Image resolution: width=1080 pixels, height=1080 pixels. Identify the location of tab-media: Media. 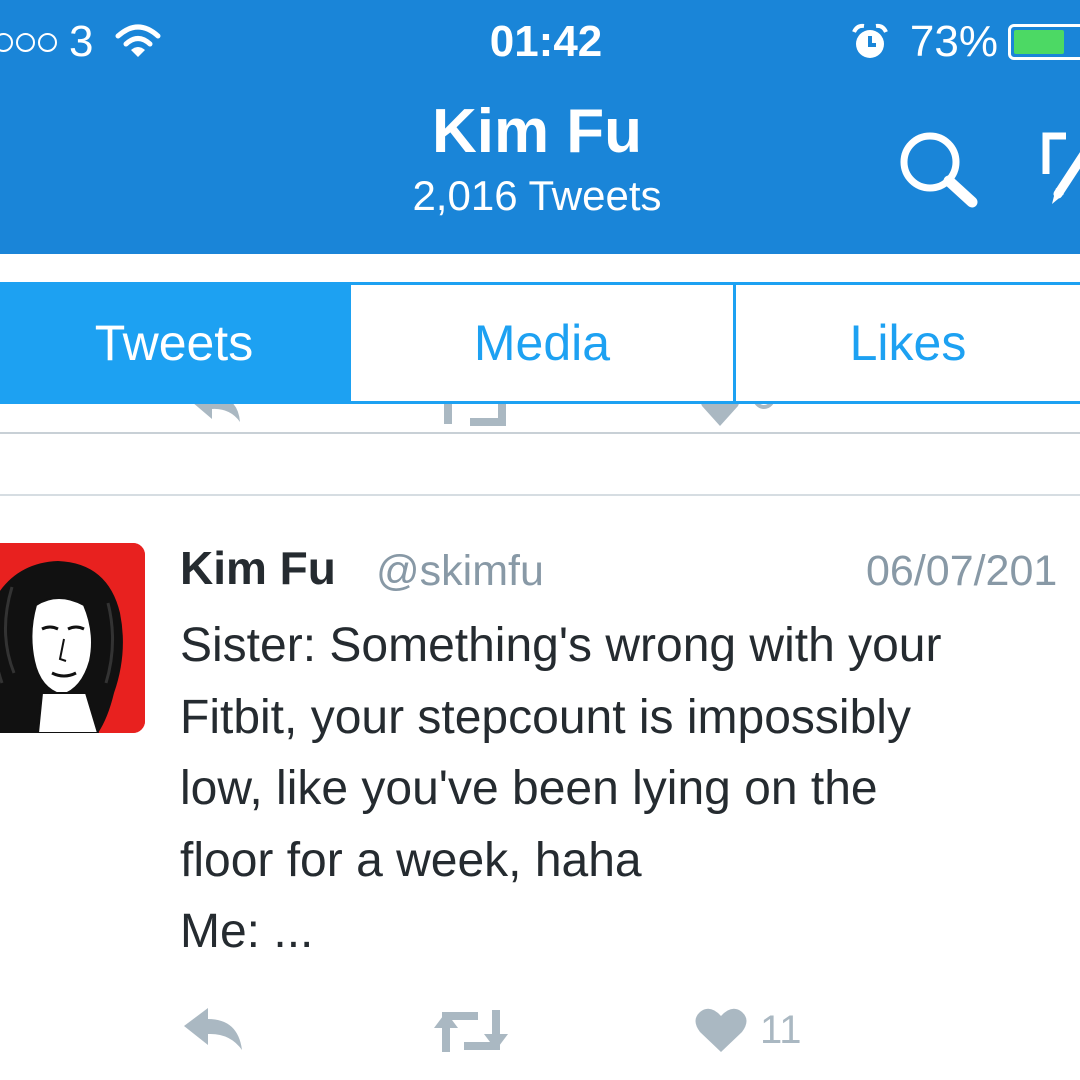
(542, 343).